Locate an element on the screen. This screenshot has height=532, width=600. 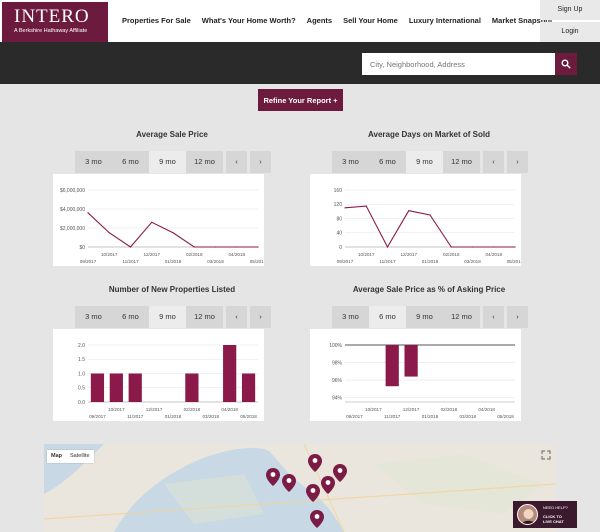
x-tick-label: 11/2017 is located at coordinates (387, 261).